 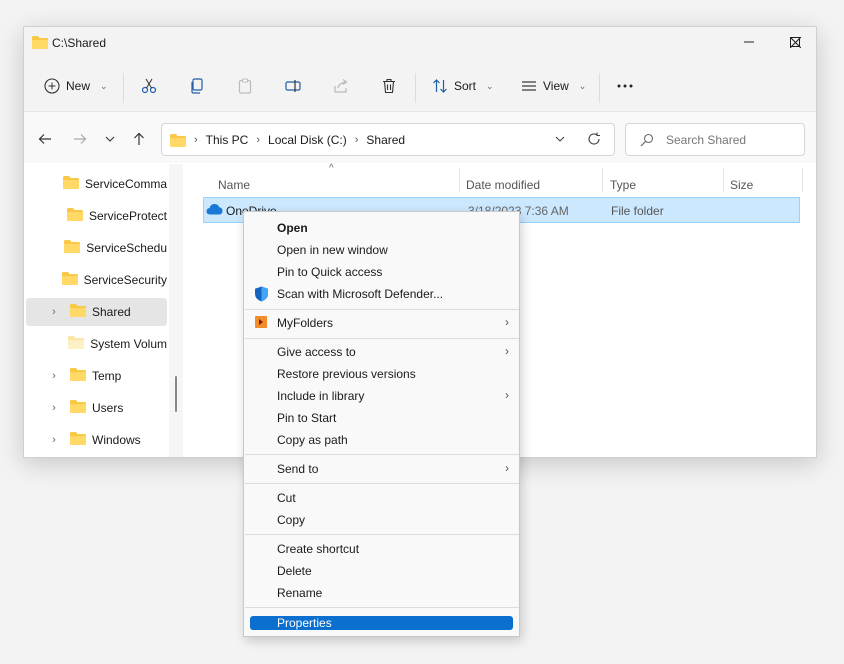 I want to click on menu-item-myfolders: MyFolders ›, so click(x=381, y=323).